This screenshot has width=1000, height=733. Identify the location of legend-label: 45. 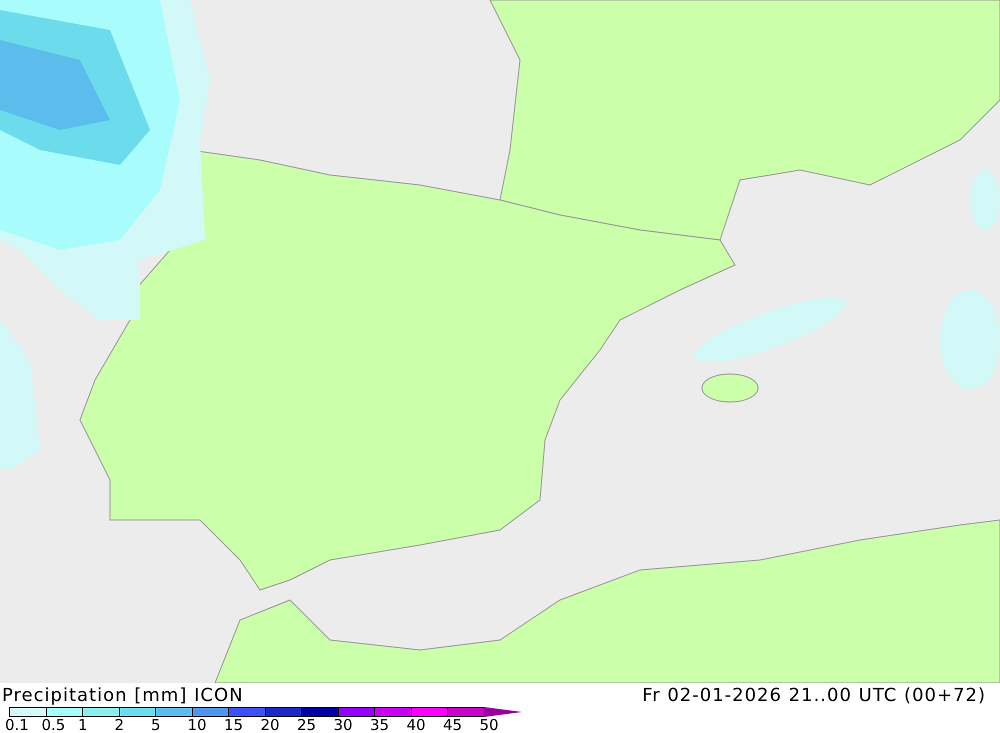
(453, 725).